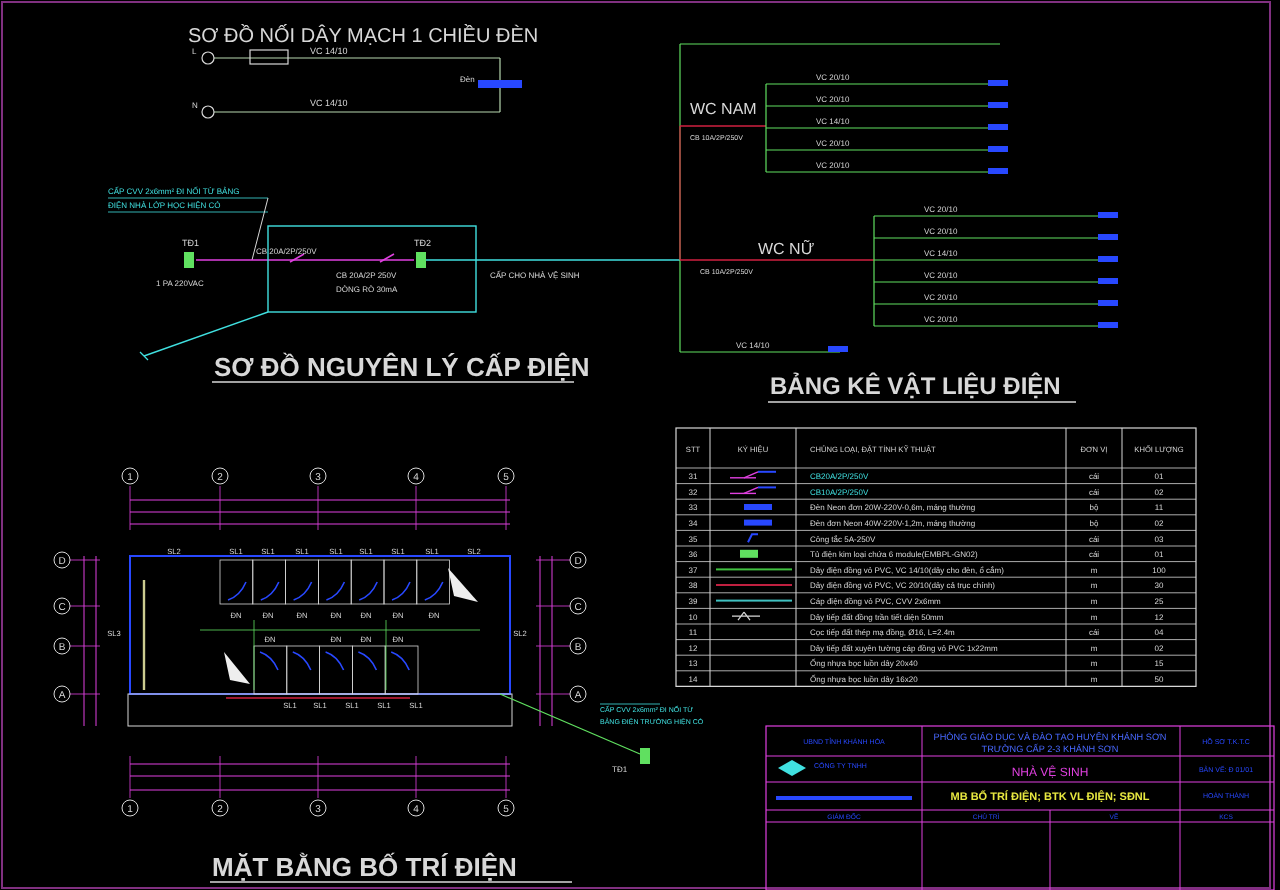 Image resolution: width=1280 pixels, height=890 pixels. What do you see at coordinates (363, 37) in the screenshot?
I see `diagram-title: SƠ ĐỒ NỐI DÂY MẠCH 1 CHIỀU ĐÈN` at bounding box center [363, 37].